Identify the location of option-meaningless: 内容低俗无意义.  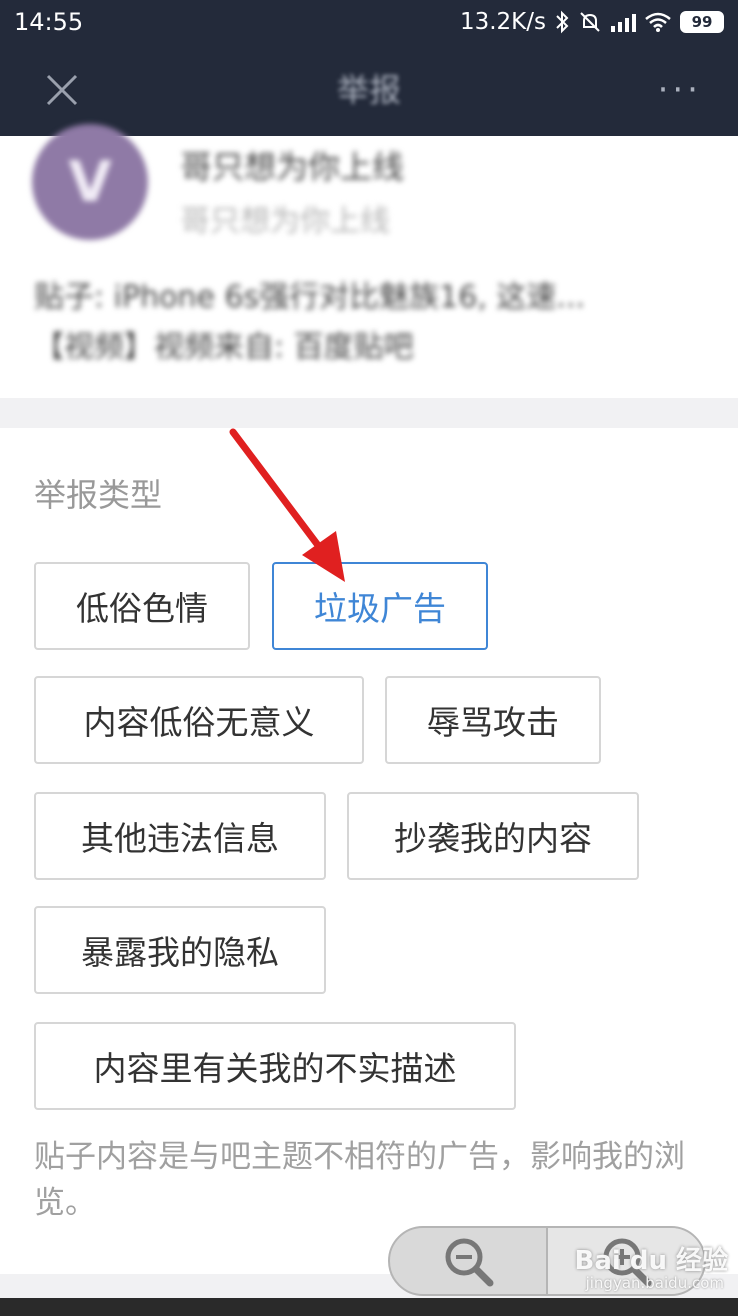
(199, 720).